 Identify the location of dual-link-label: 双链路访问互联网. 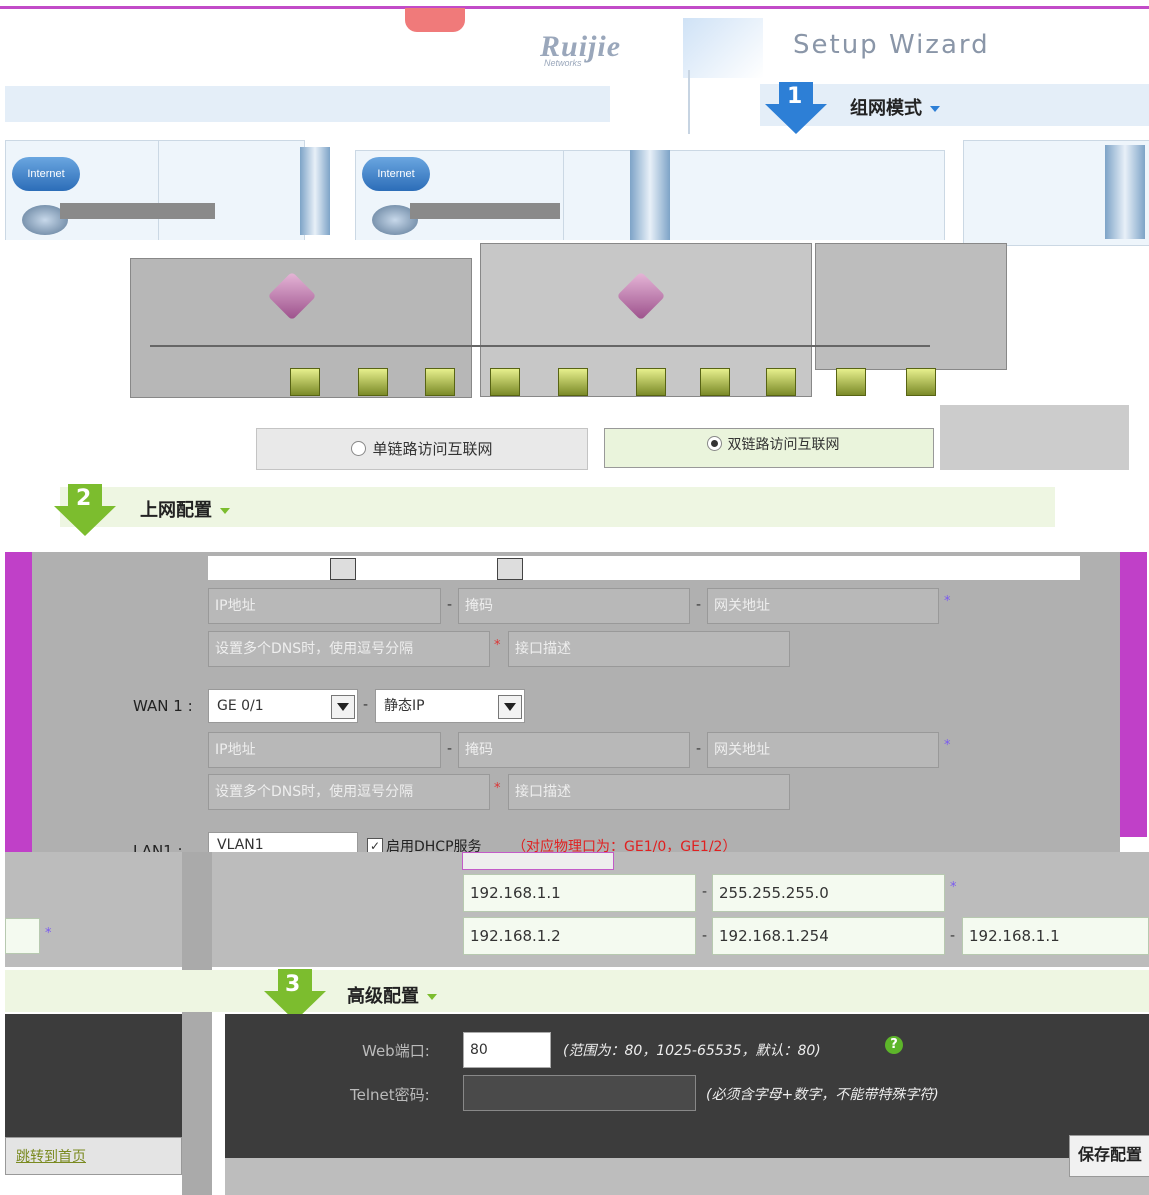
(783, 445).